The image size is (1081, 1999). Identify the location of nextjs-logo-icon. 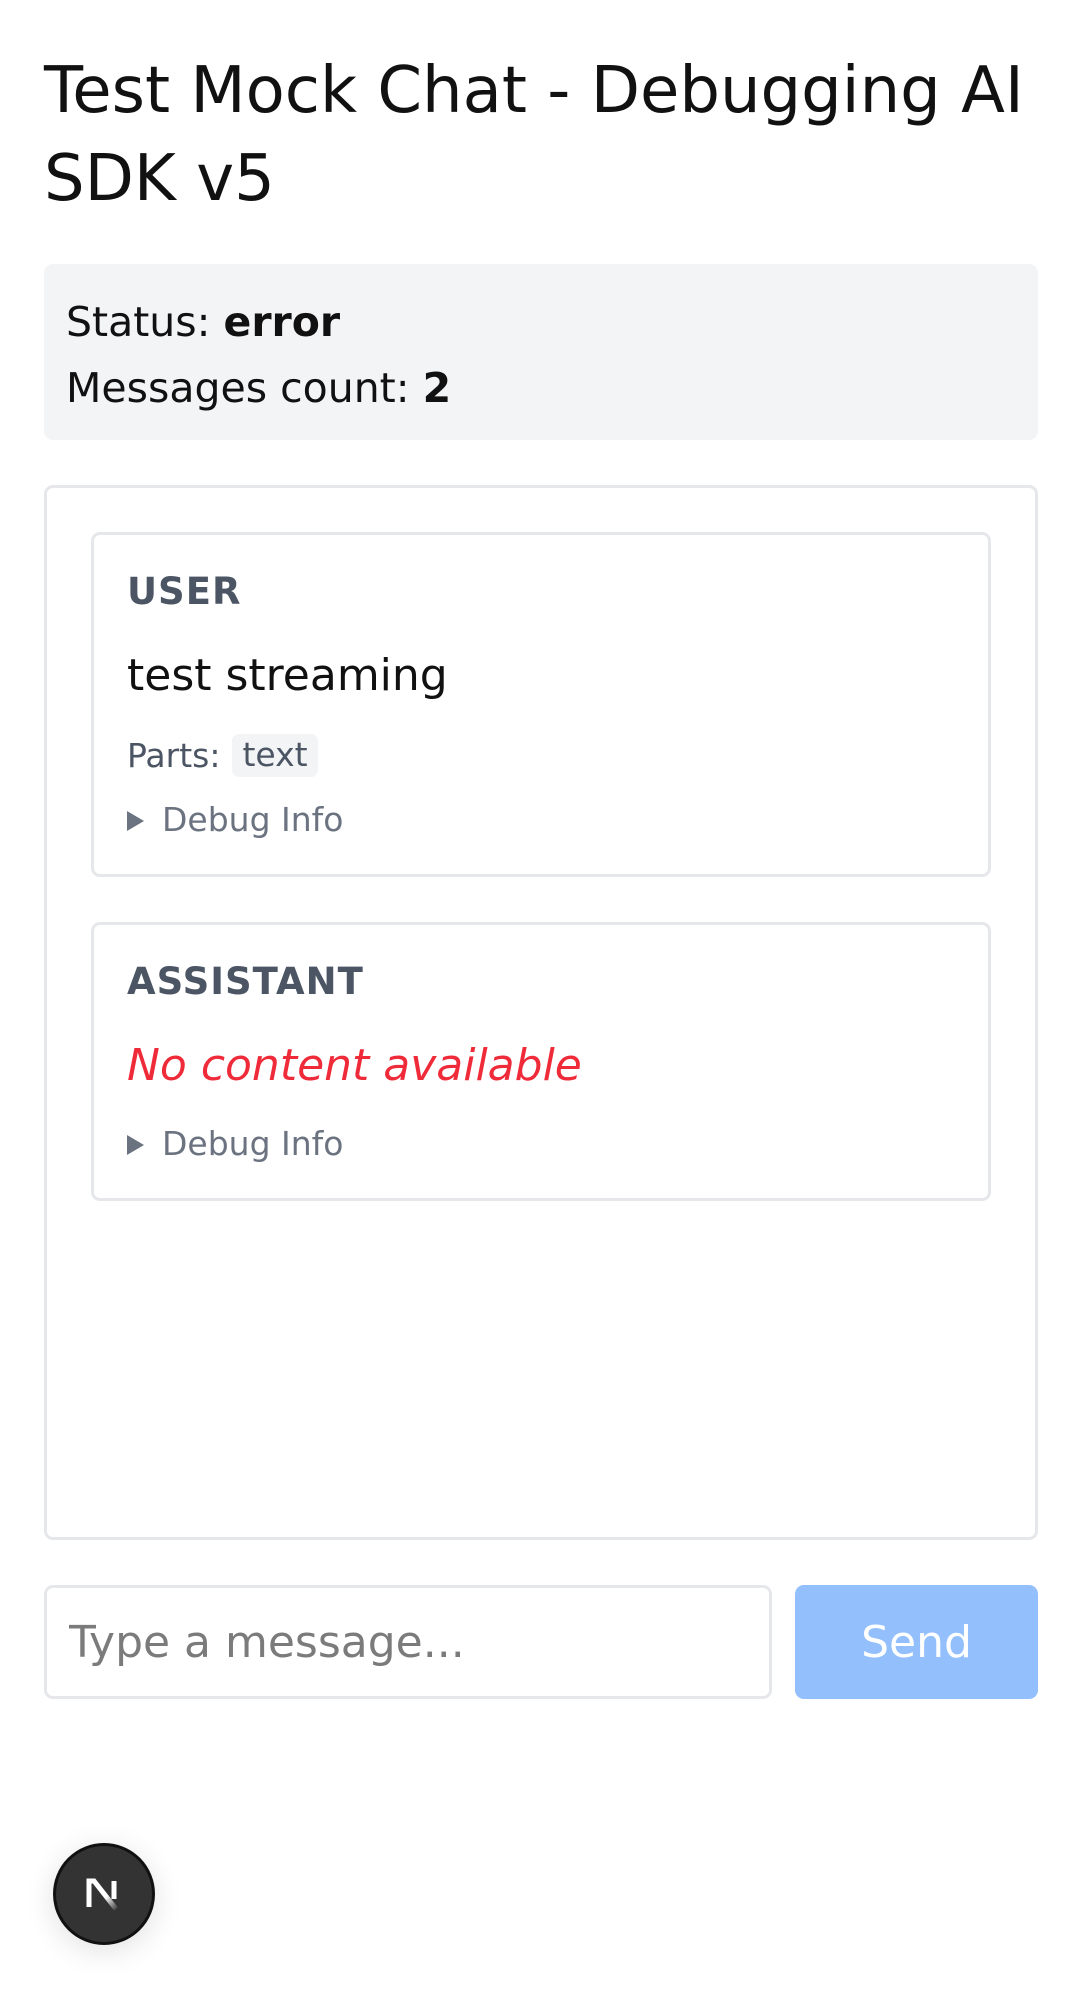
(102, 1894).